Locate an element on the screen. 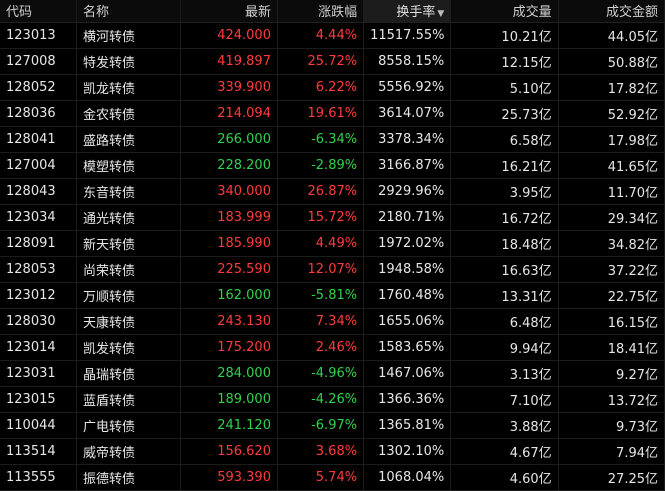  row-turnover: 8558.15% is located at coordinates (407, 61).